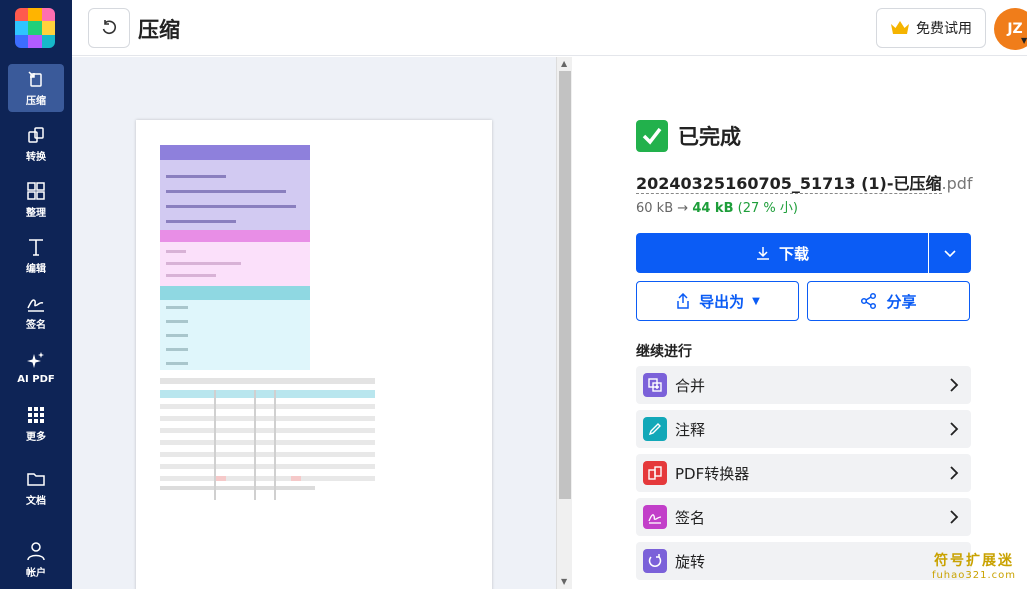 The width and height of the screenshot is (1027, 589). I want to click on site-watermark: 符号扩展迷 fuhao321.com, so click(974, 567).